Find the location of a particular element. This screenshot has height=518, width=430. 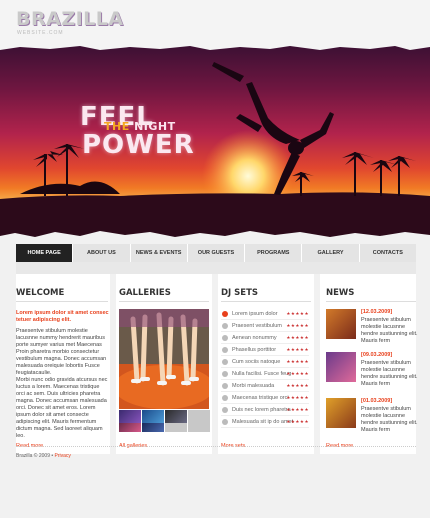

footer-divider is located at coordinates (216, 446).